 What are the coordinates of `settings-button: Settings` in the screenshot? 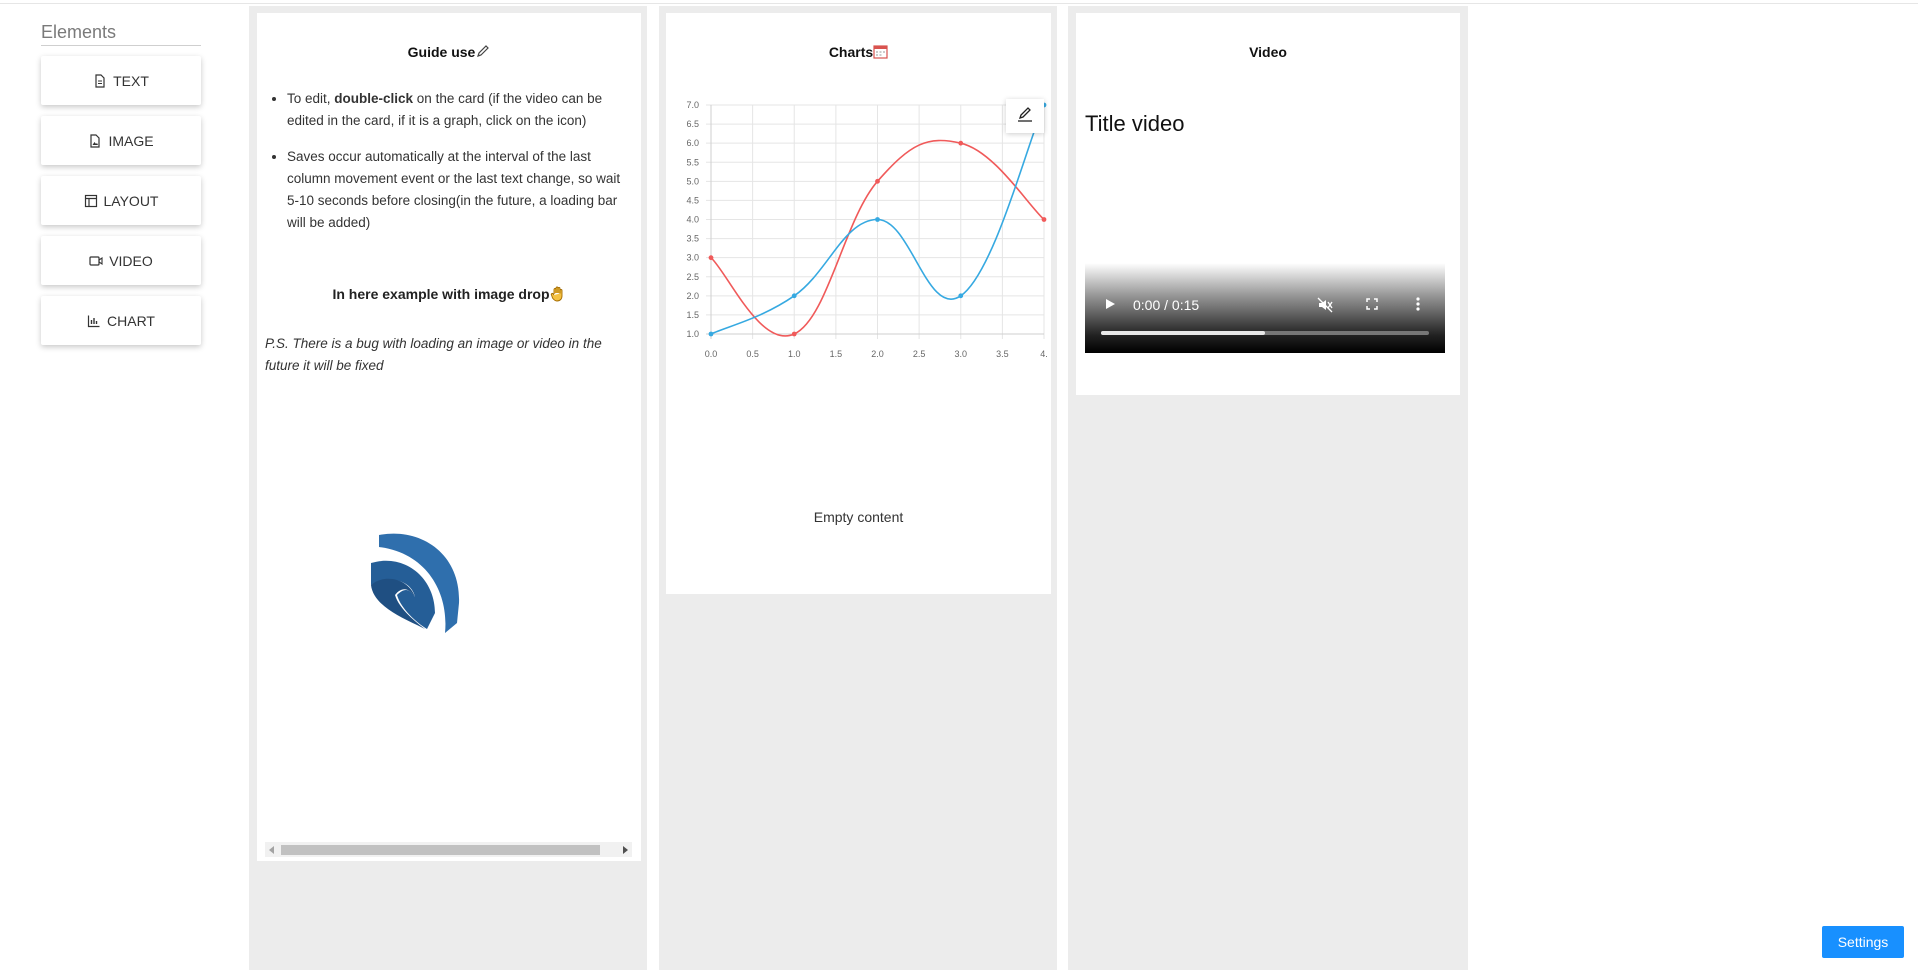 It's located at (1863, 942).